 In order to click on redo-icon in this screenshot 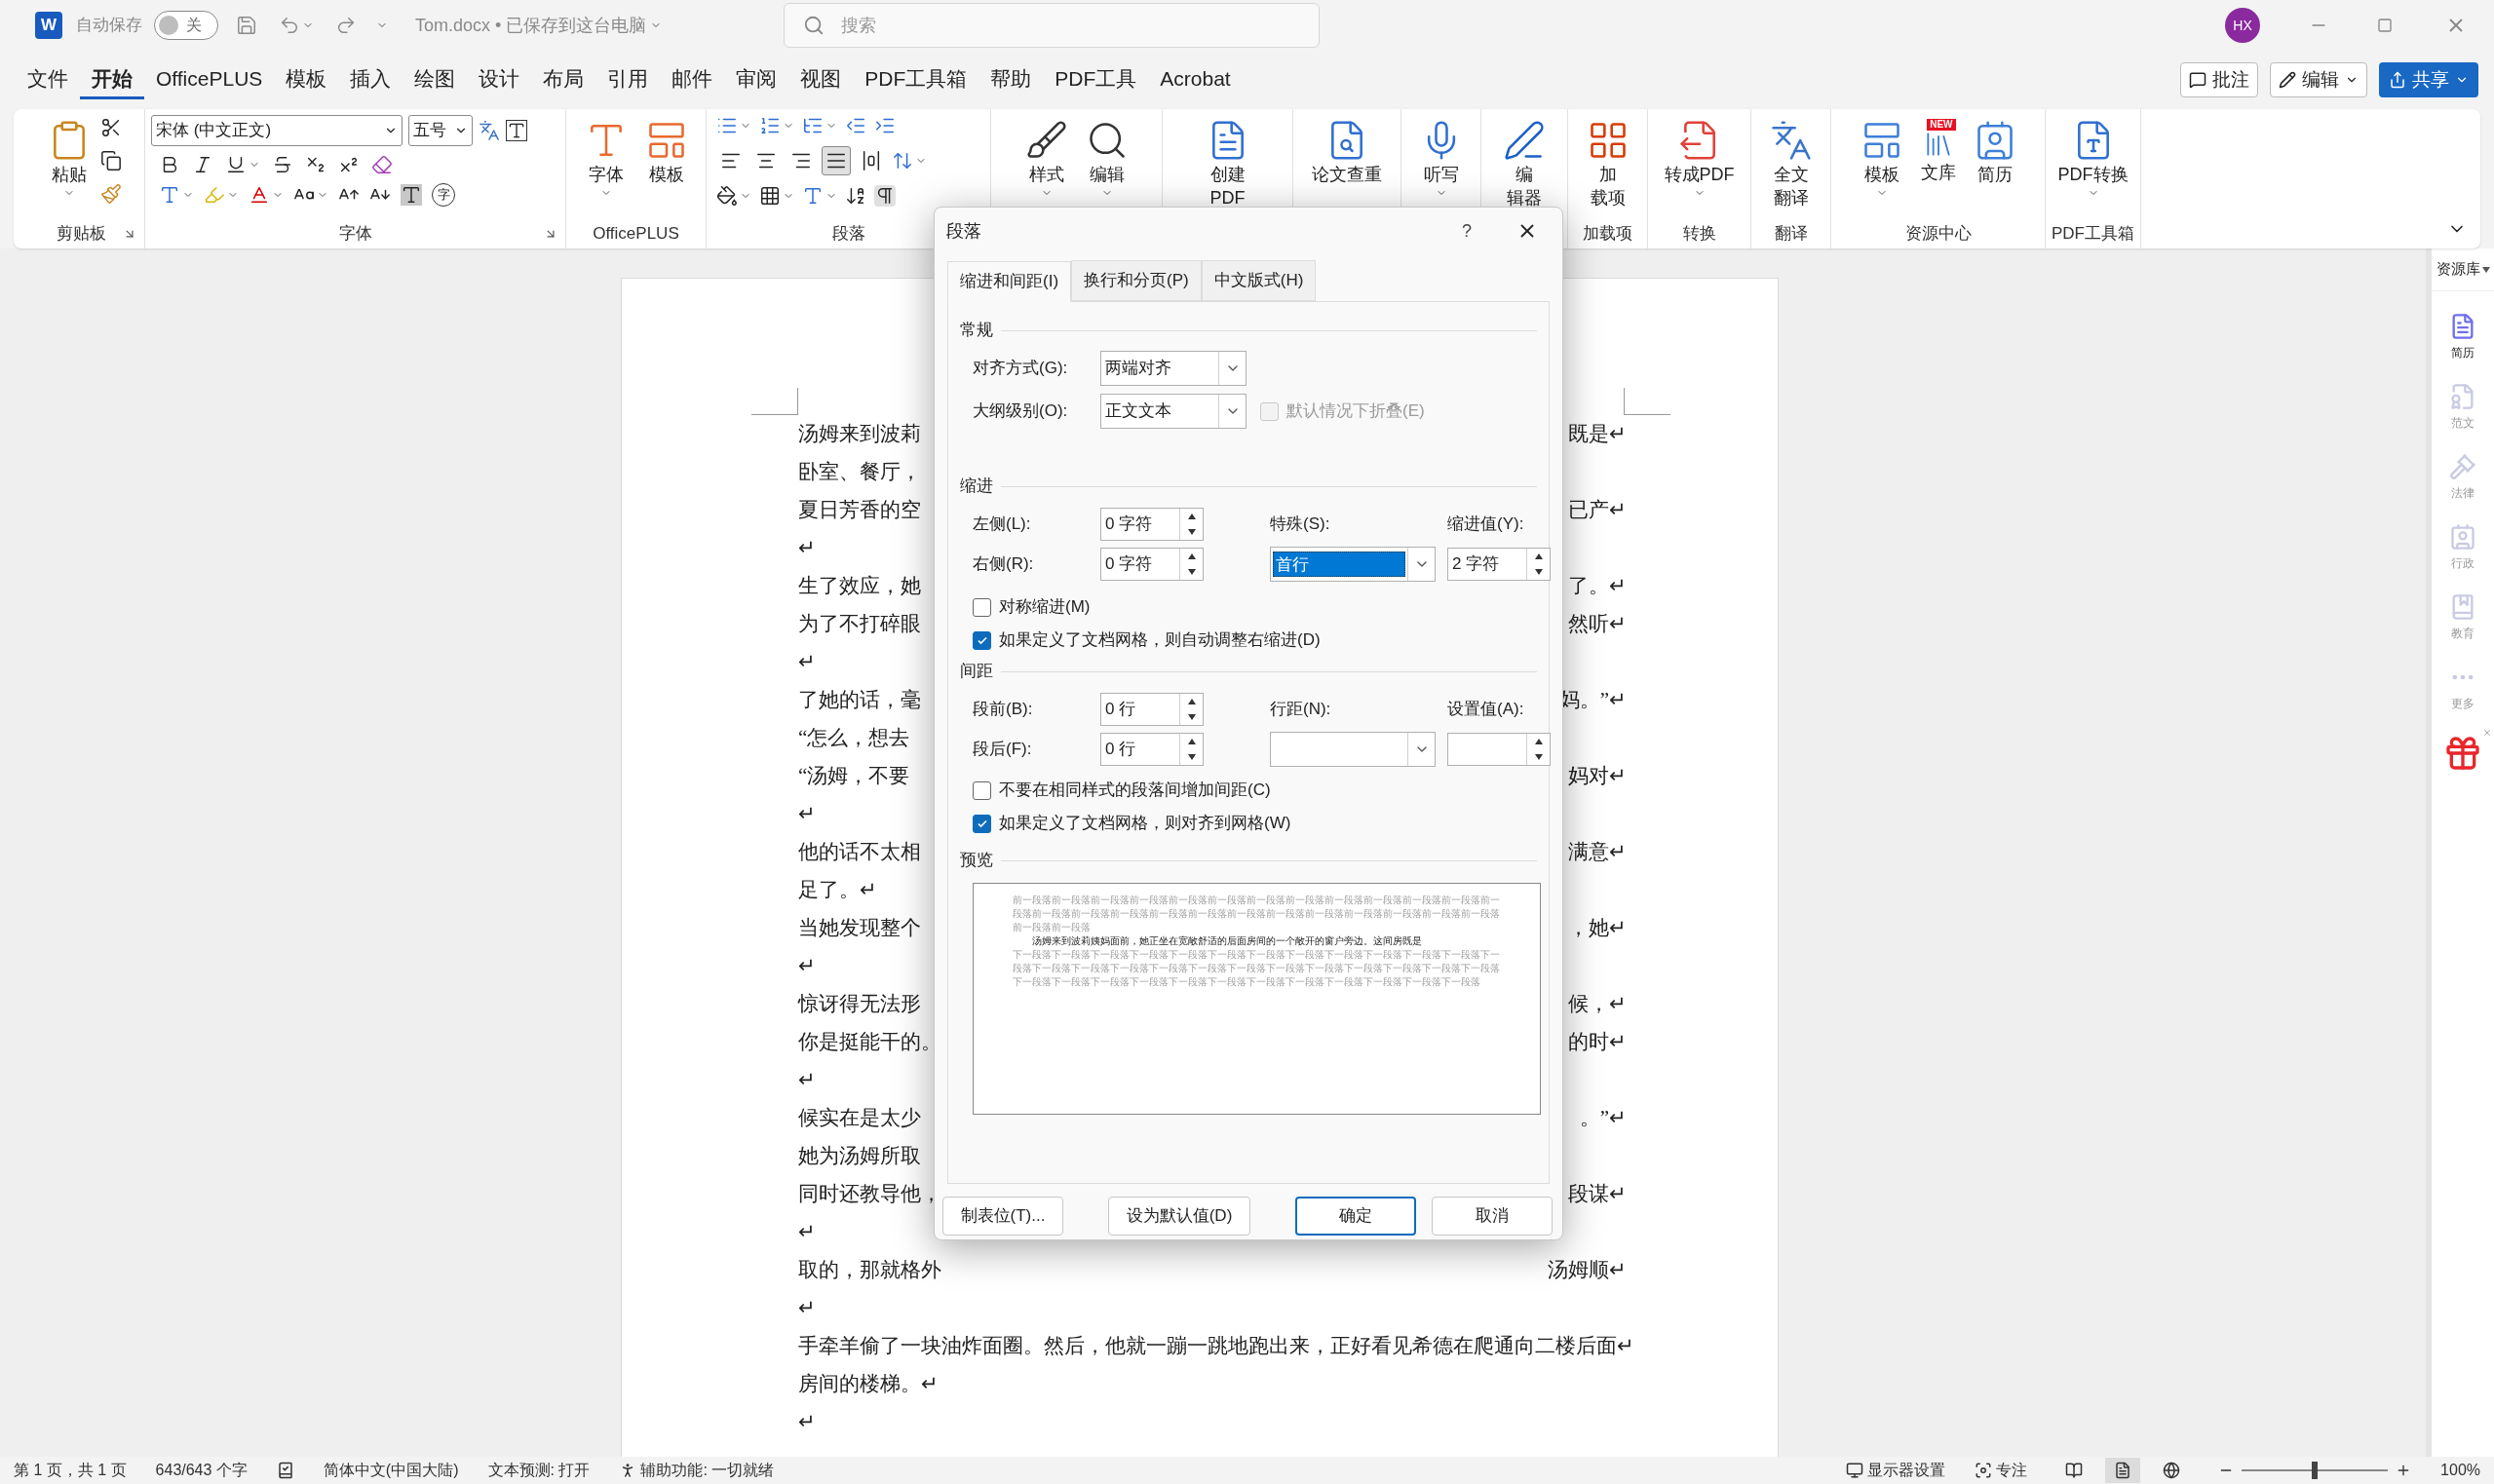, I will do `click(346, 25)`.